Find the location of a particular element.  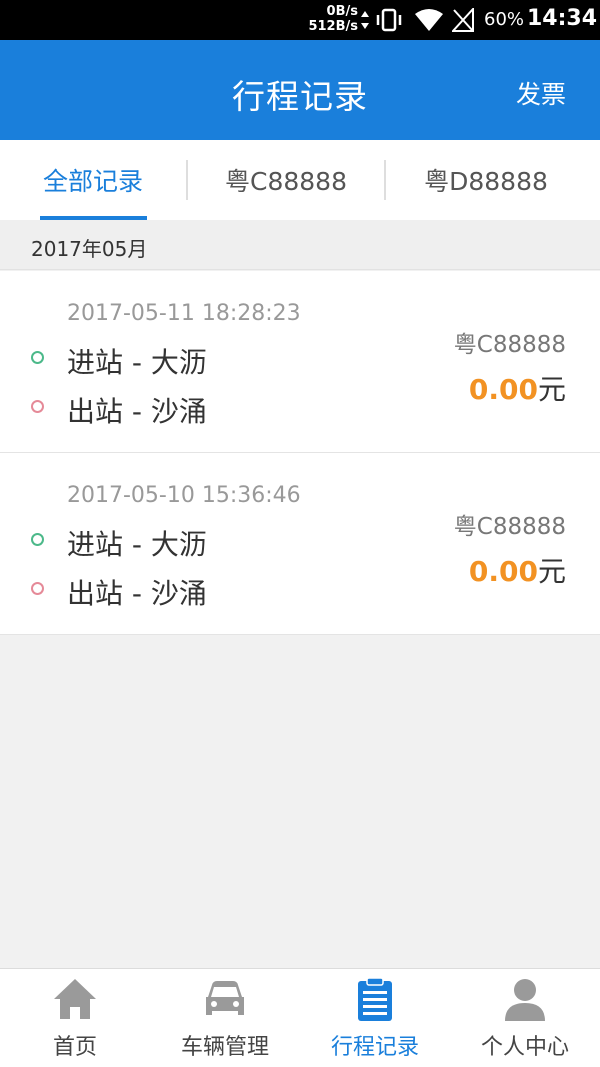

clock: 14:34 is located at coordinates (562, 18).